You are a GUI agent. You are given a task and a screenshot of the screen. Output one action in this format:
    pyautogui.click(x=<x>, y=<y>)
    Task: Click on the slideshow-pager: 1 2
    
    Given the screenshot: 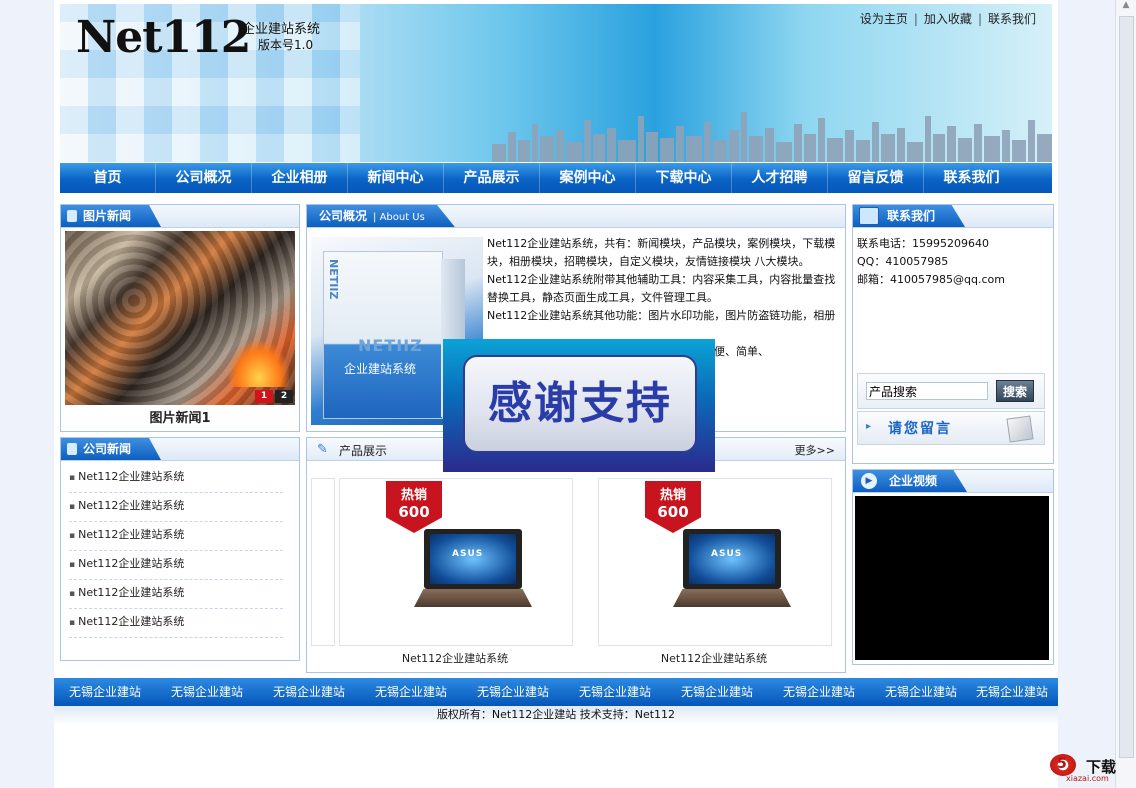 What is the action you would take?
    pyautogui.click(x=274, y=396)
    